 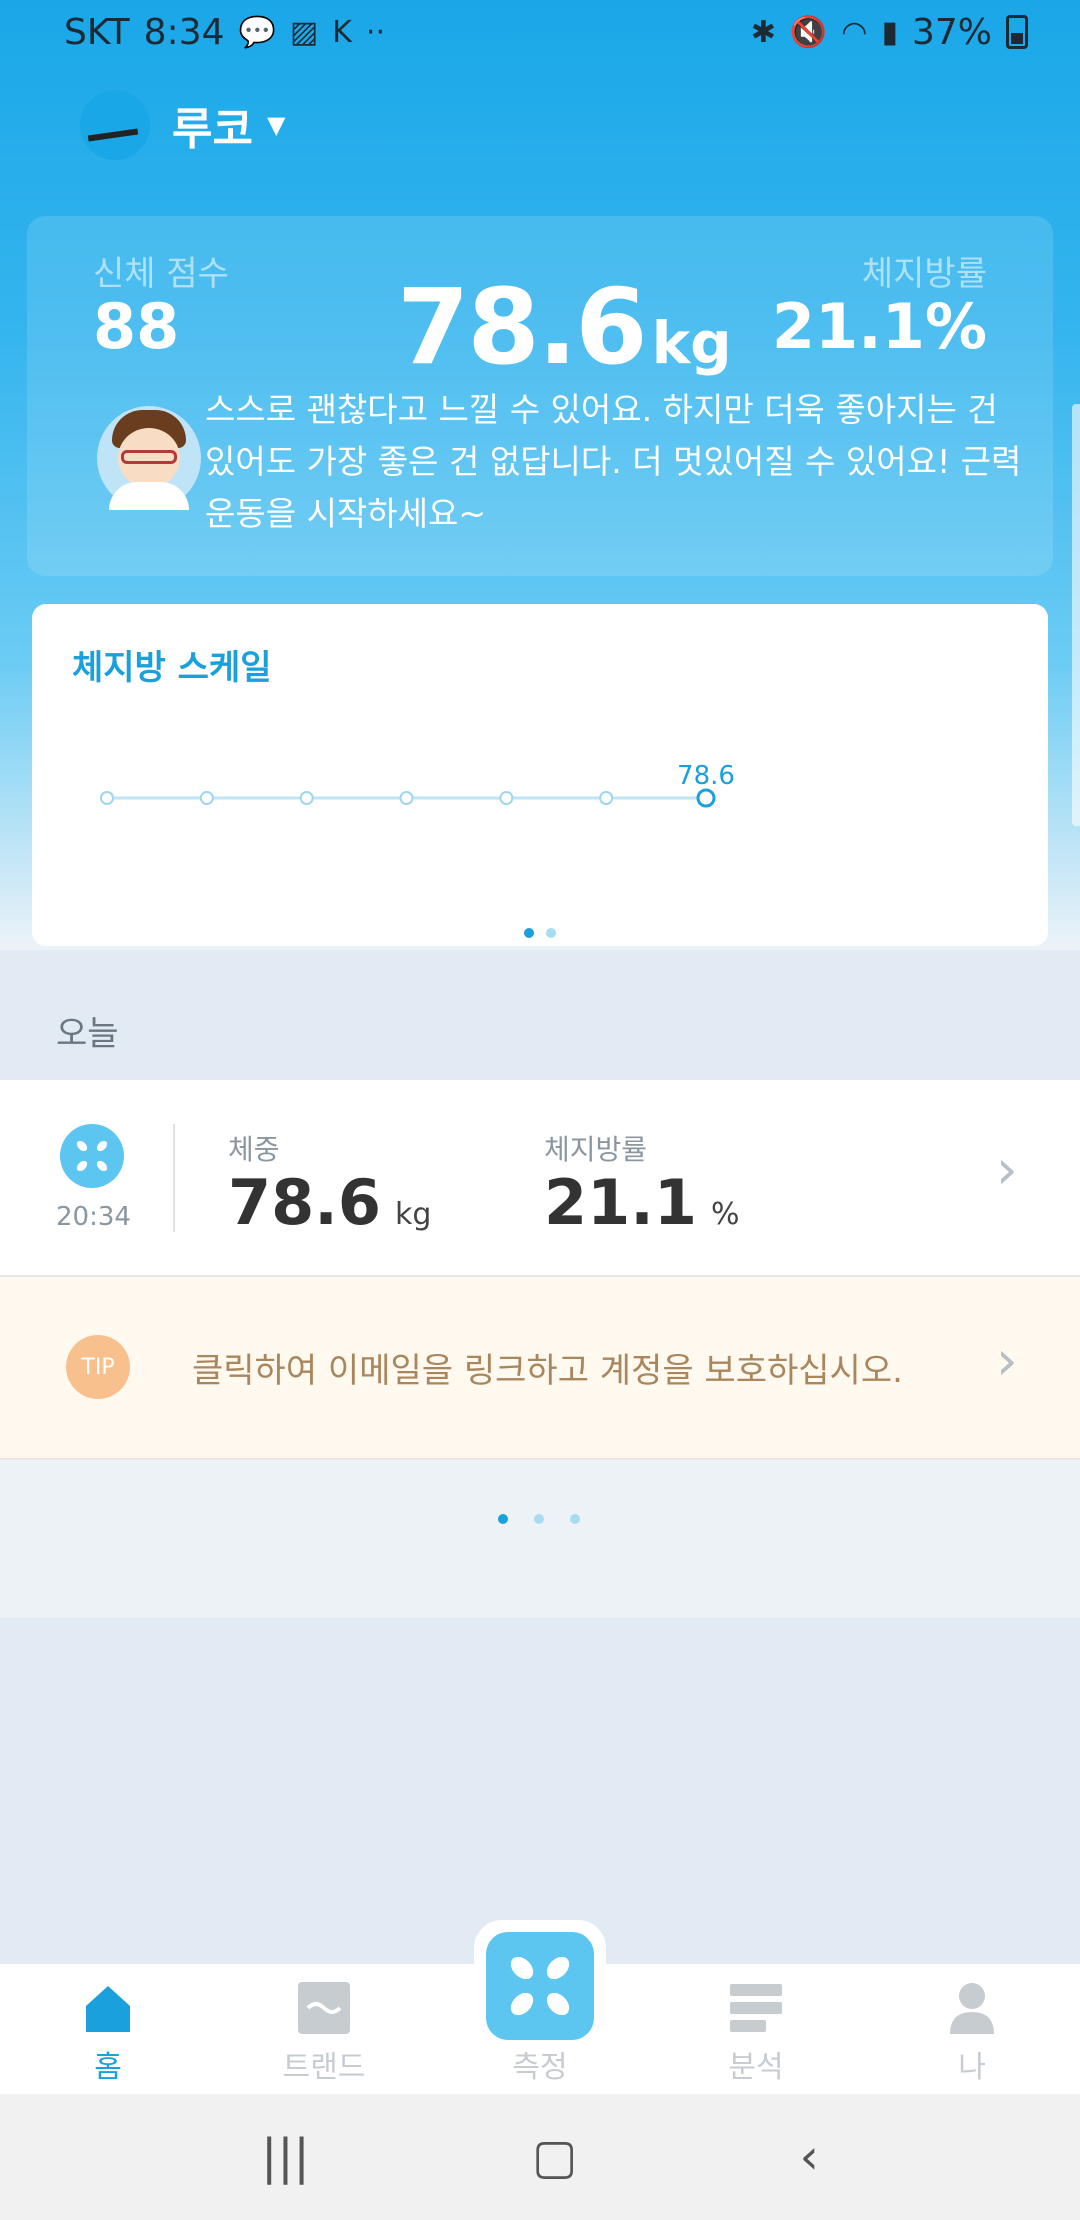 I want to click on nav-analysis: 분석, so click(x=756, y=2029).